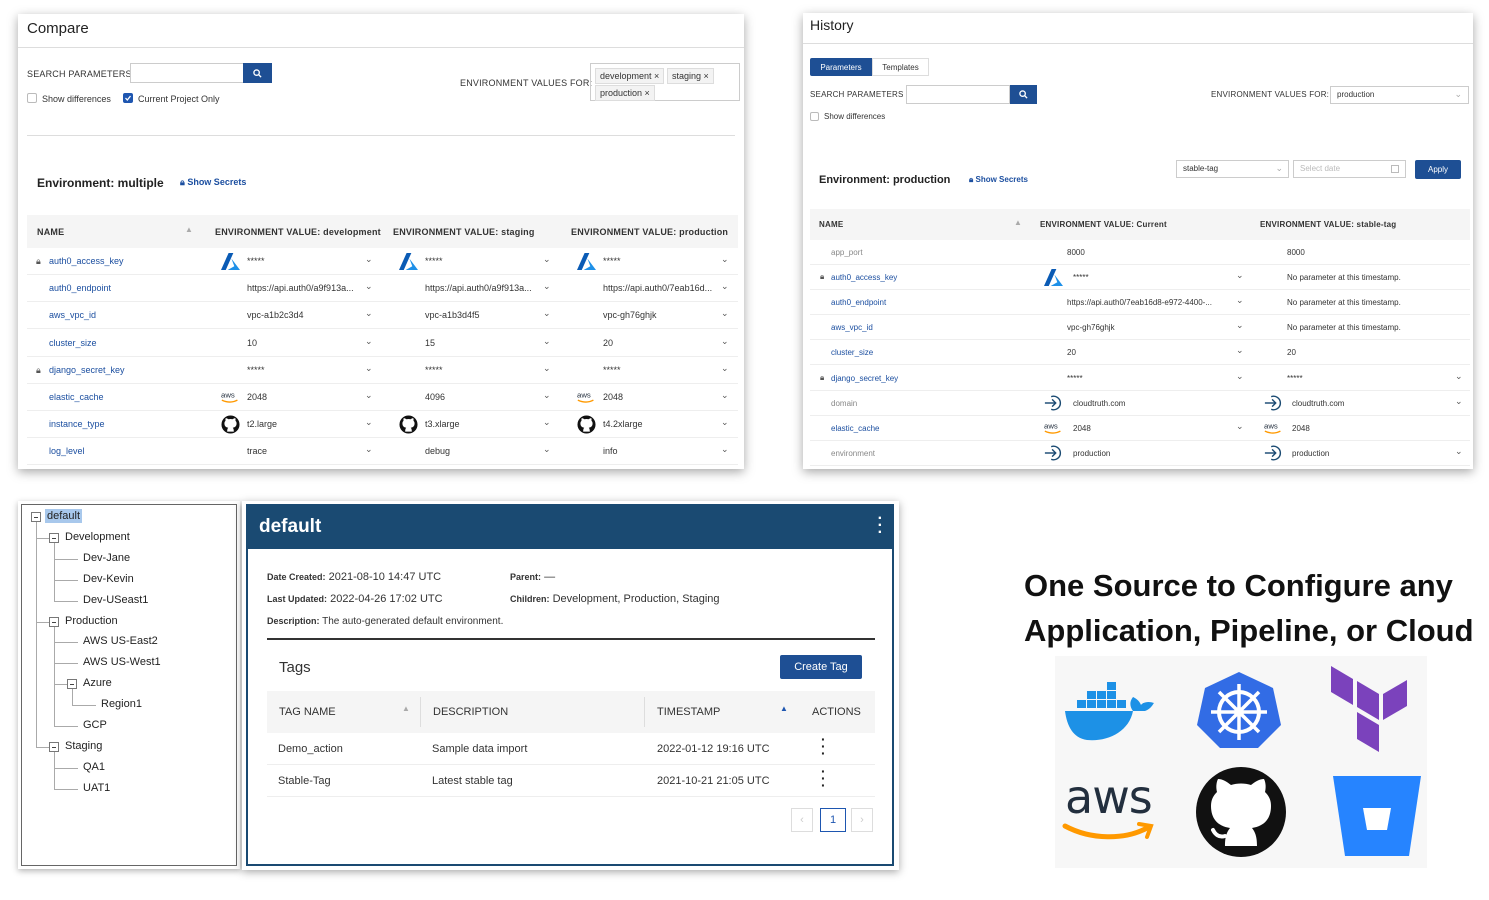  What do you see at coordinates (122, 662) in the screenshot?
I see `tree-item: AWS US-West1` at bounding box center [122, 662].